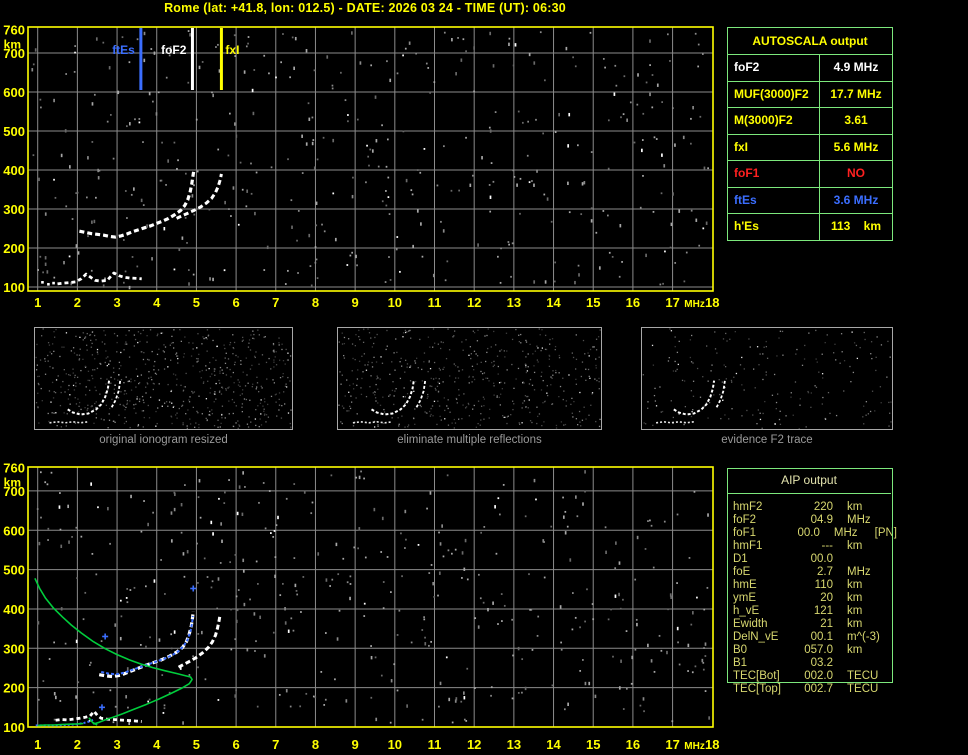 The width and height of the screenshot is (968, 755). Describe the element at coordinates (823, 585) in the screenshot. I see `aip-value: 110` at that location.